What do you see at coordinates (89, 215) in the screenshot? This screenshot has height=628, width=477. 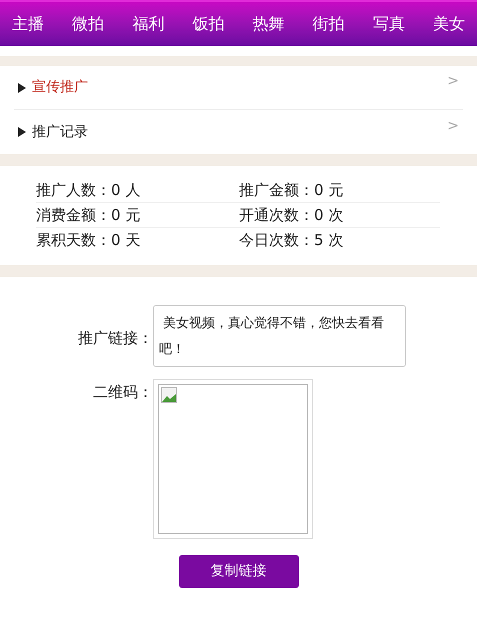 I see `stat-text: 消费金额：0 元` at bounding box center [89, 215].